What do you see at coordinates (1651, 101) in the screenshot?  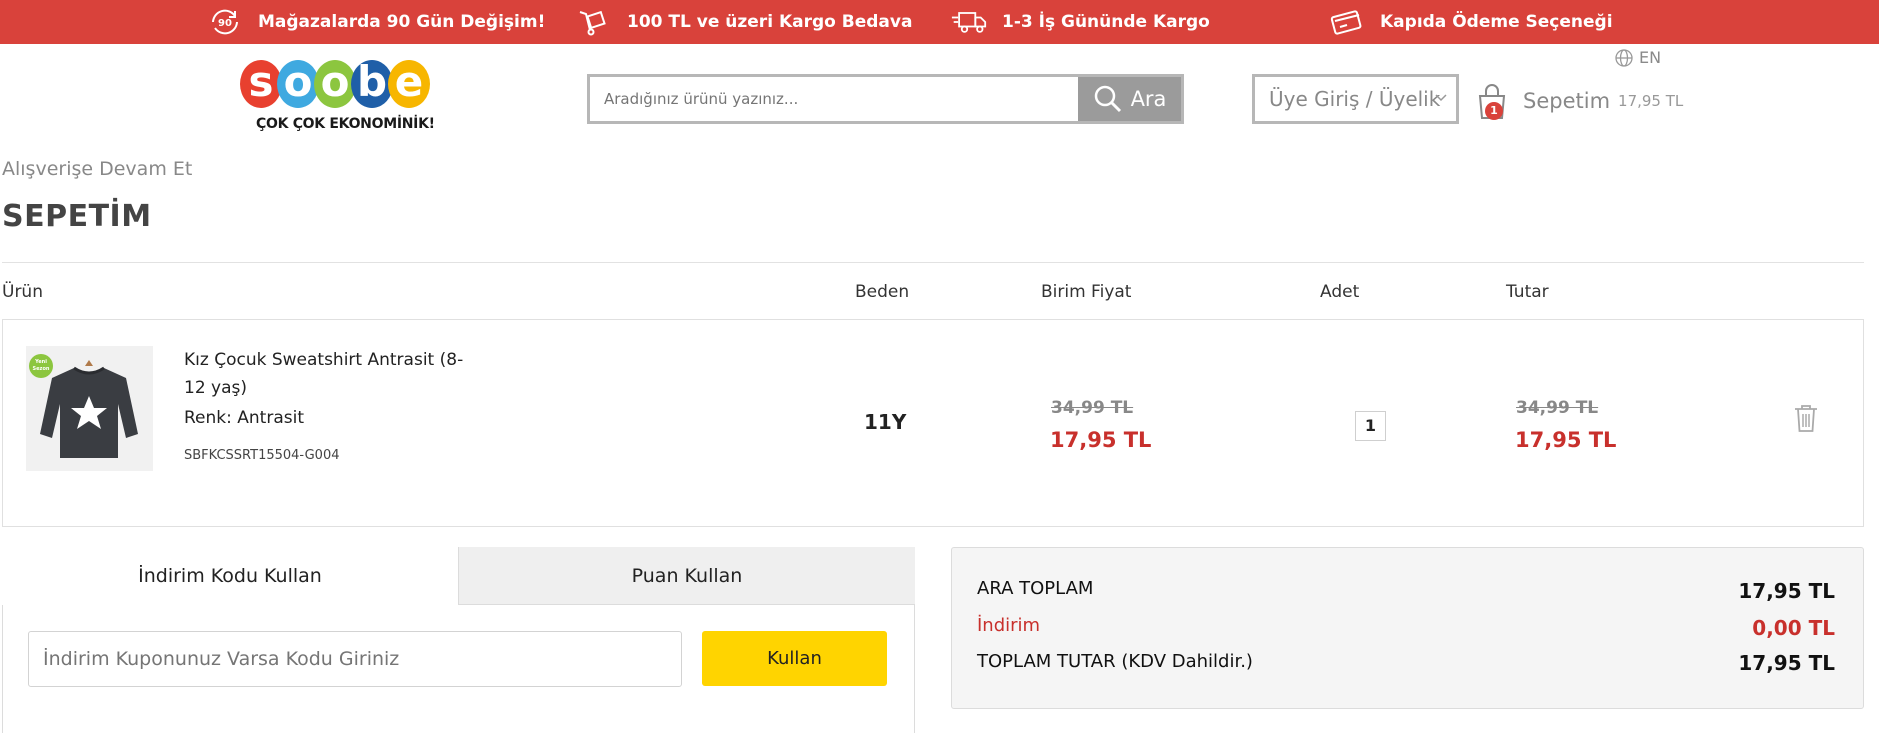 I see `cart-amount: 17,95 TL` at bounding box center [1651, 101].